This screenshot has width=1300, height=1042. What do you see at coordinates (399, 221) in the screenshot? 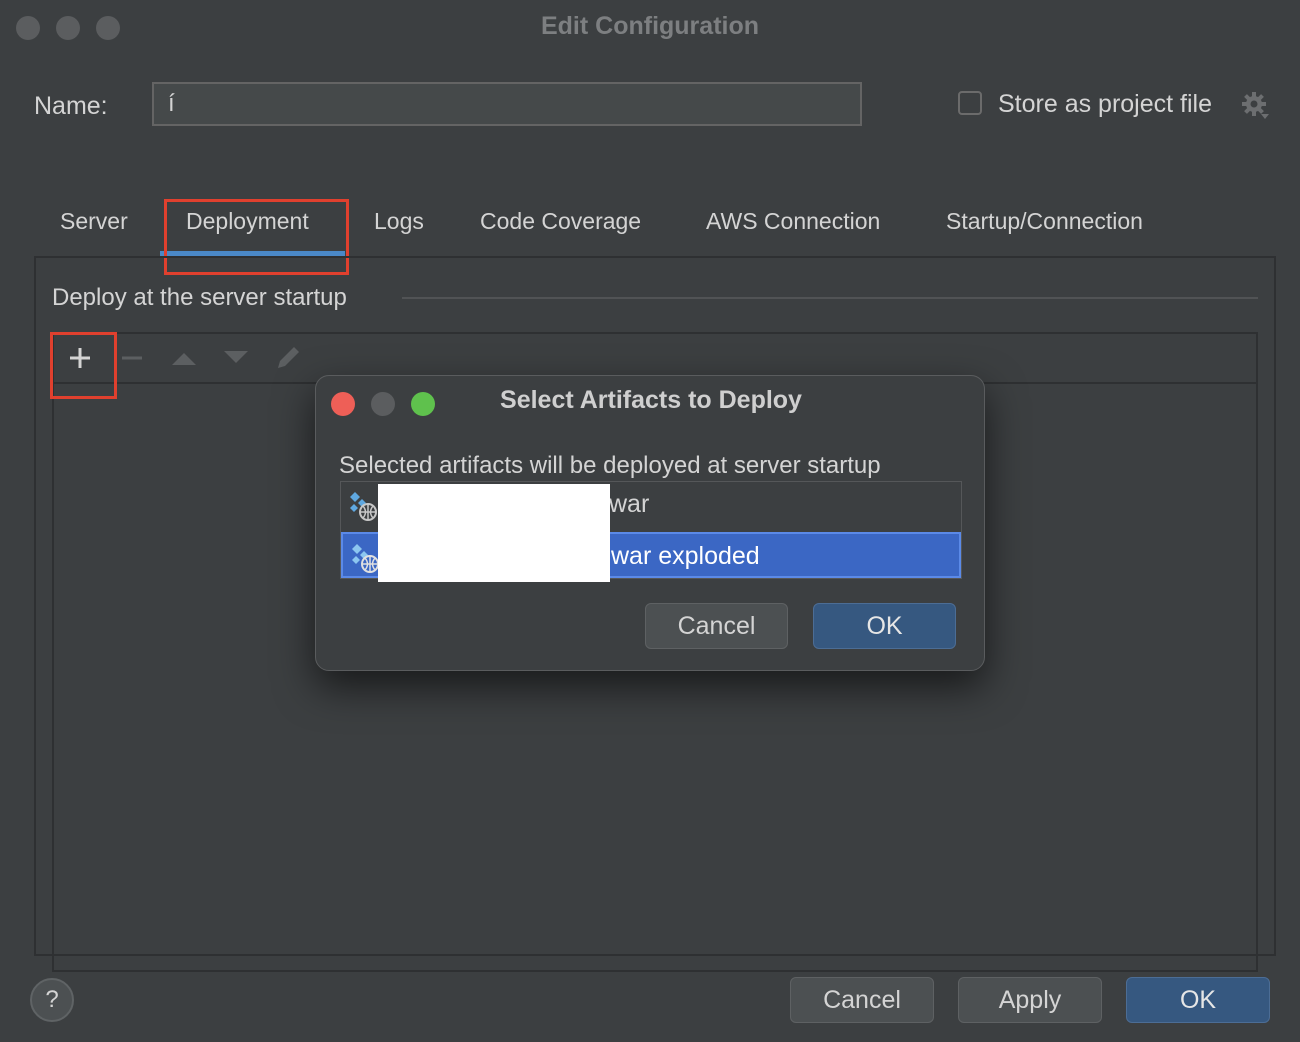
I see `tab-logs: Logs` at bounding box center [399, 221].